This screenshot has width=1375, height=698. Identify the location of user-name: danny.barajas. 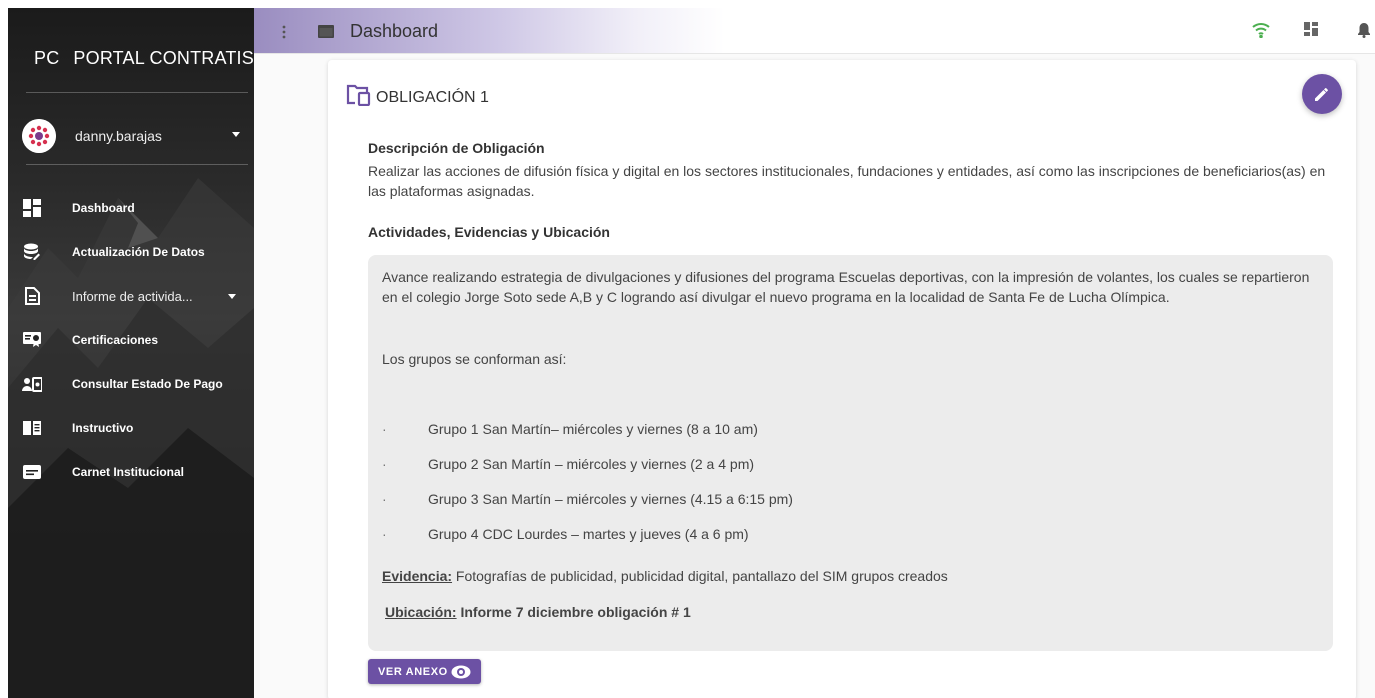
(118, 136).